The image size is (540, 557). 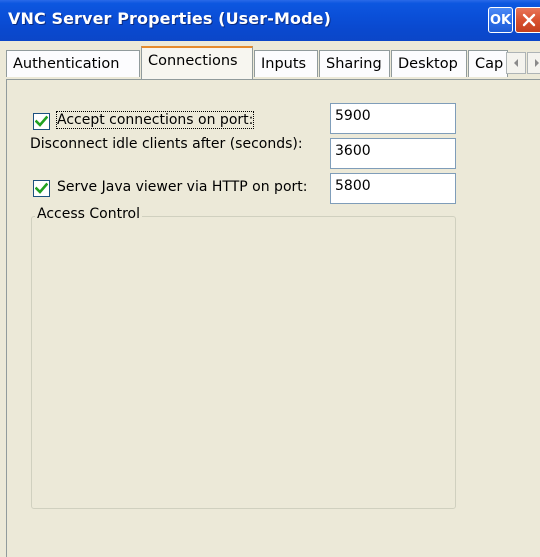 What do you see at coordinates (182, 187) in the screenshot?
I see `java-viewer-label: Serve Java viewer via HTTP on port:` at bounding box center [182, 187].